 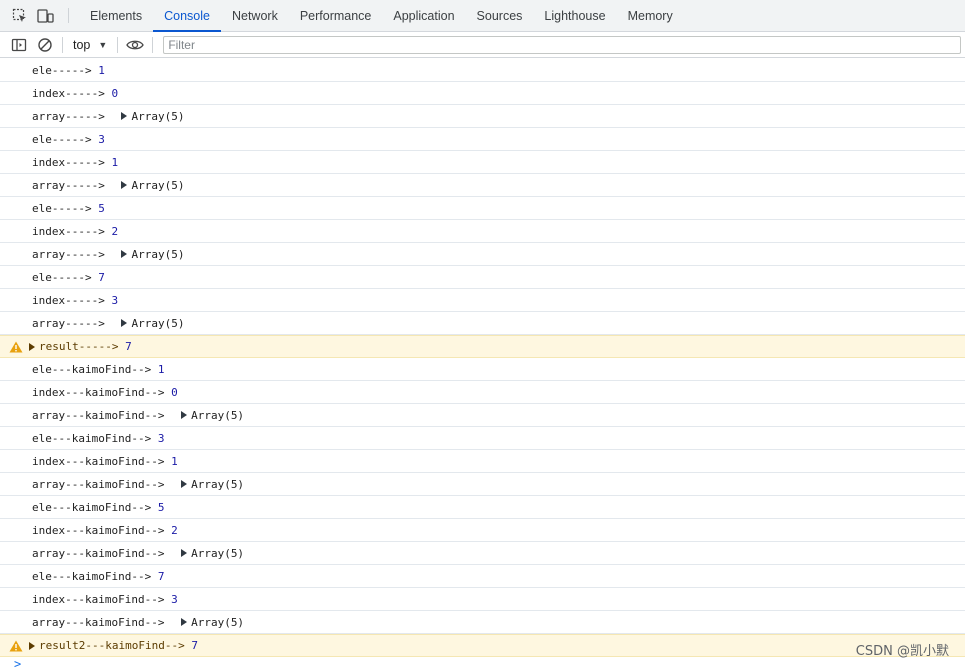 What do you see at coordinates (482, 231) in the screenshot?
I see `console-message: index-----> 2` at bounding box center [482, 231].